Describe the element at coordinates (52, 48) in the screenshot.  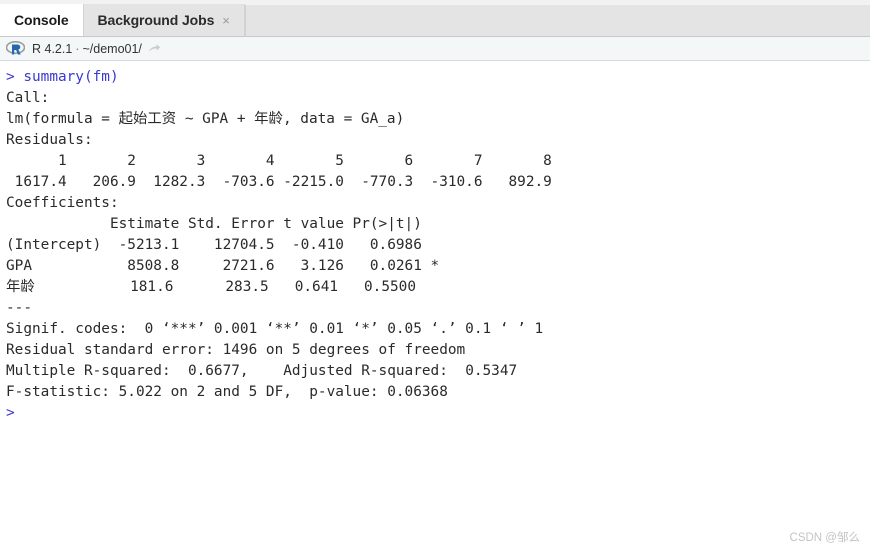
I see `r-version-label: R 4.2.1` at that location.